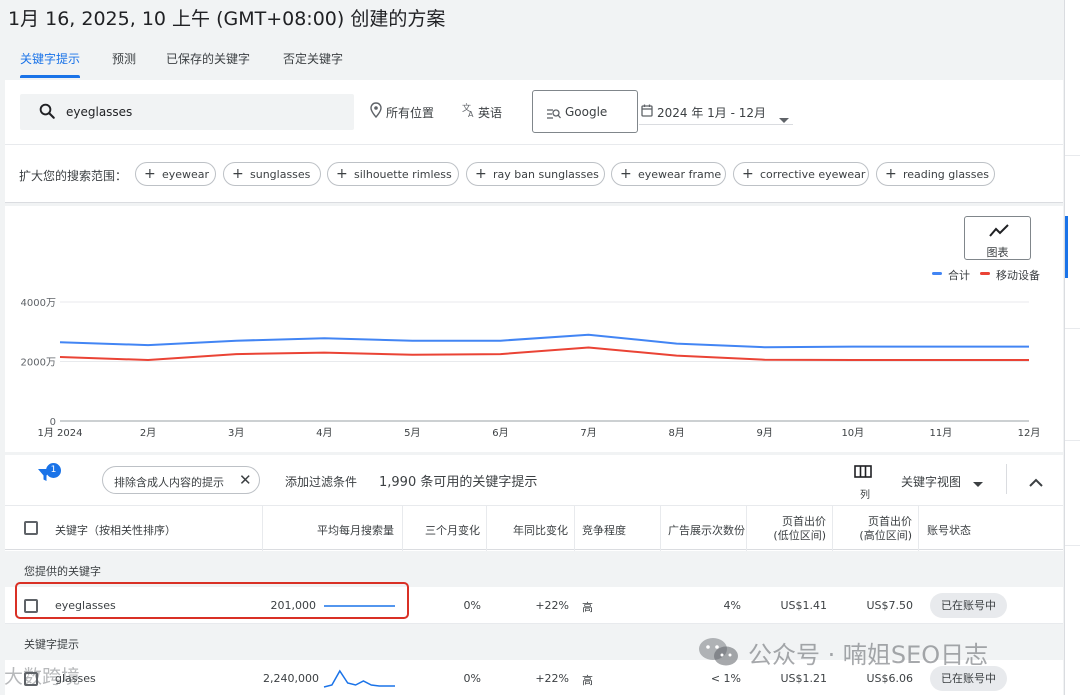 The image size is (1080, 695). I want to click on date-range-value: 2024 年 1月 - 12月, so click(712, 113).